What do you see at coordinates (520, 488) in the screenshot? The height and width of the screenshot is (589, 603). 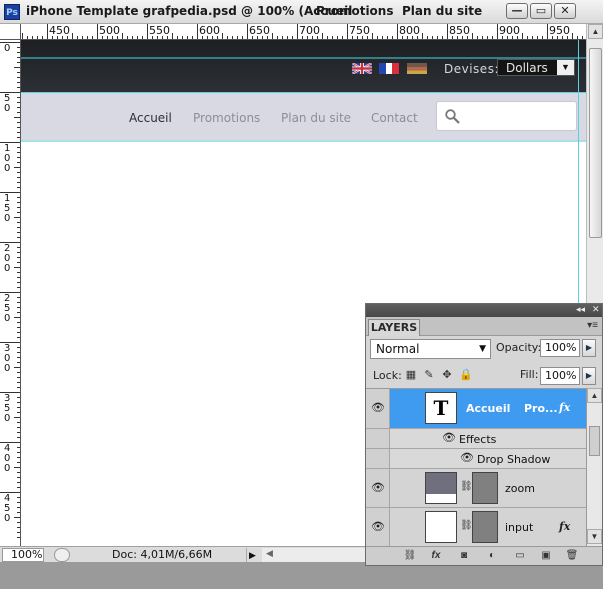 I see `layer-name: zoom` at bounding box center [520, 488].